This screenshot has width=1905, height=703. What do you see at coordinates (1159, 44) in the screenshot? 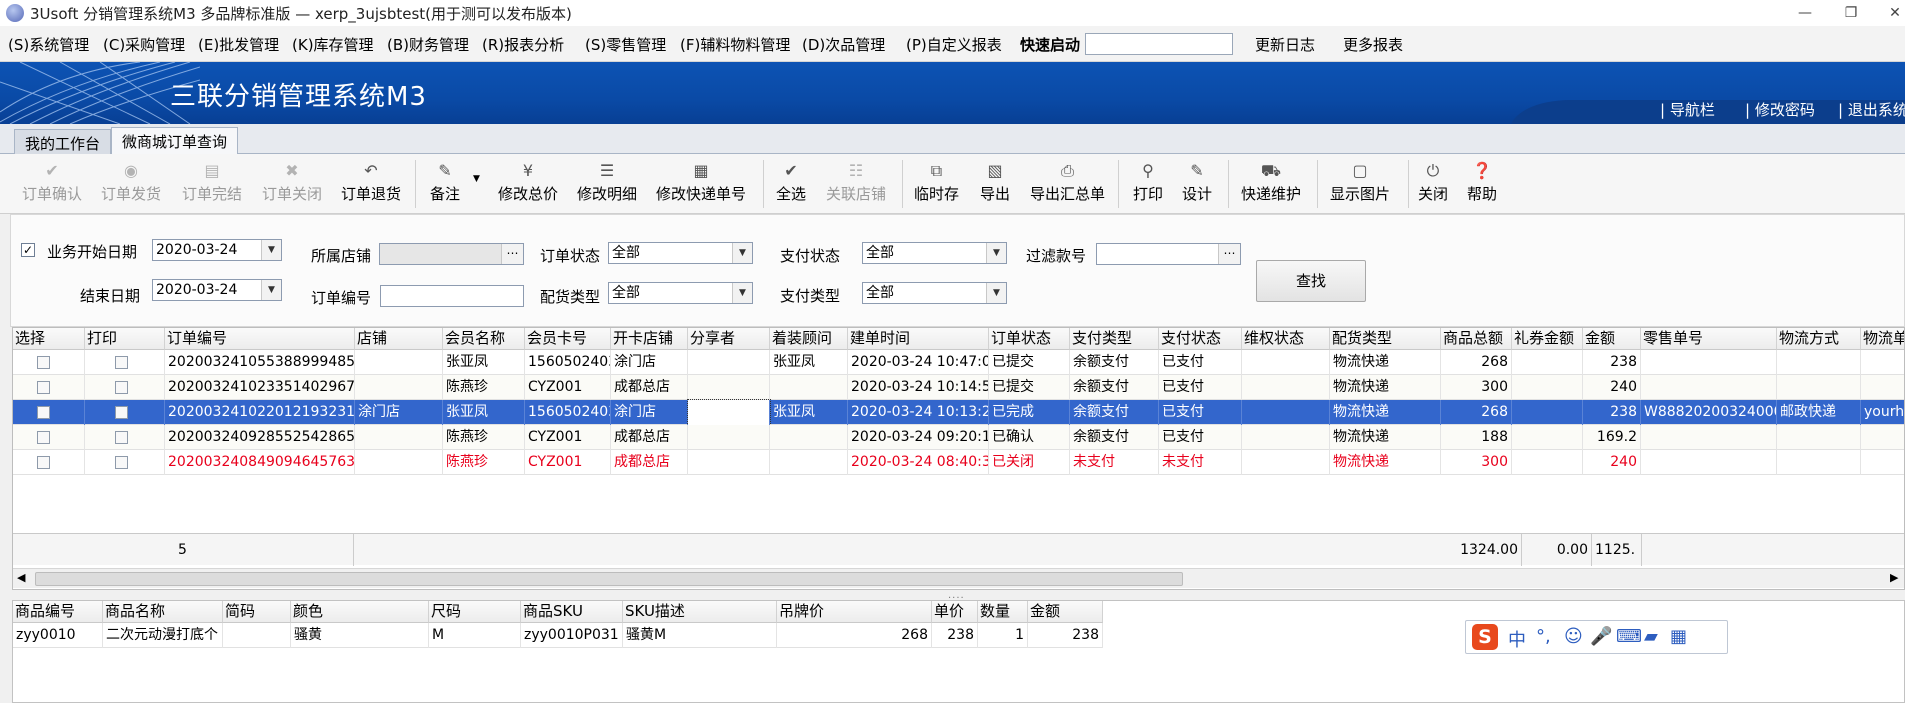
I see `quick-start-input` at bounding box center [1159, 44].